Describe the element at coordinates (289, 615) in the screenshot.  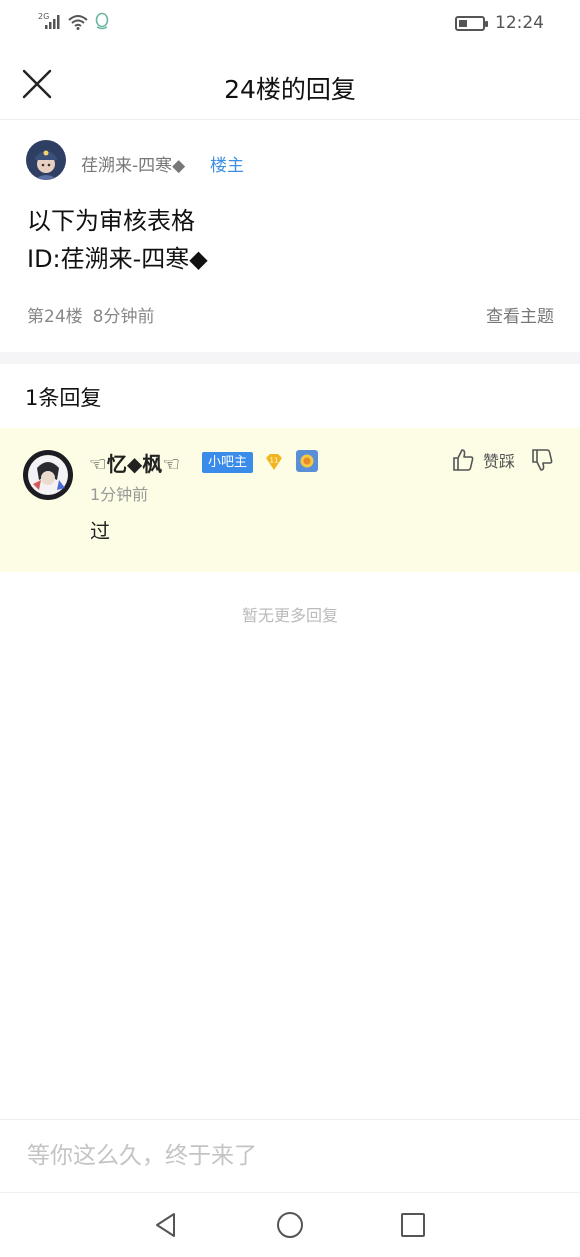
I see `no-more-replies: 暂无更多回复` at that location.